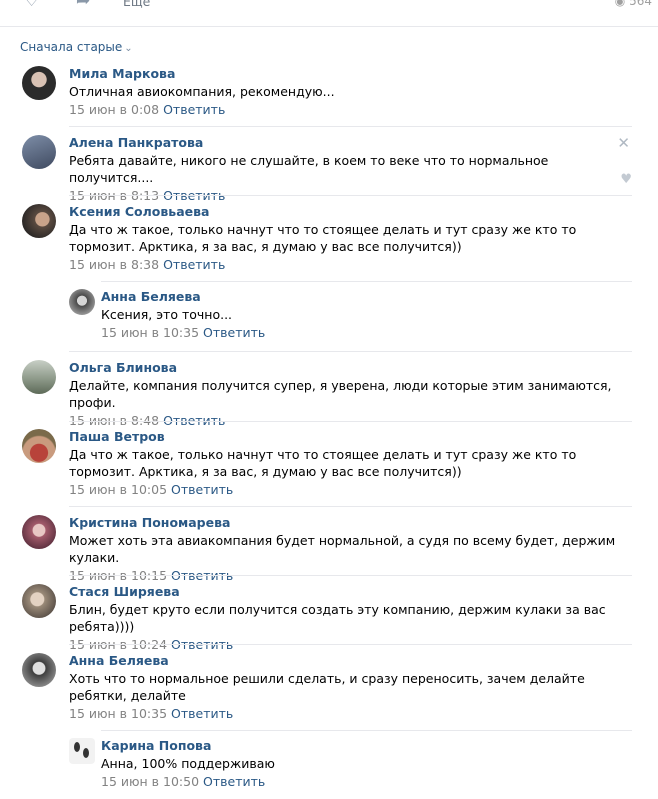 This screenshot has height=799, width=658. Describe the element at coordinates (114, 264) in the screenshot. I see `comment-date: 15 июн в 8:38` at that location.